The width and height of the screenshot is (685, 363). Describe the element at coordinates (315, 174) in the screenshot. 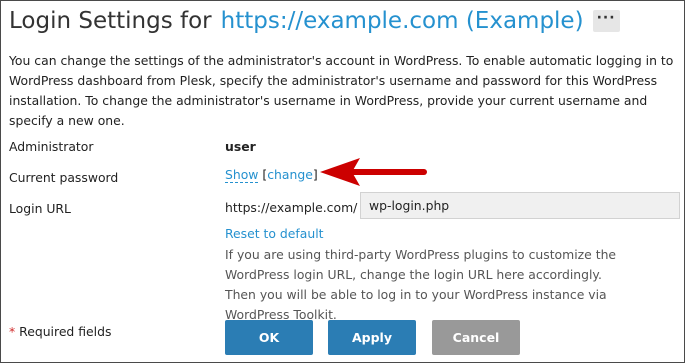

I see `bracket-close: ]` at that location.